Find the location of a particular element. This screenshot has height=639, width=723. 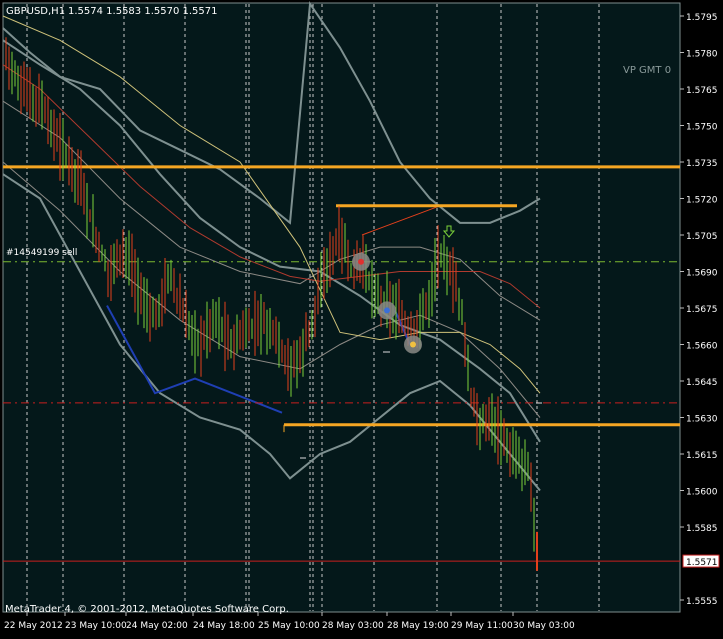

y-tick-label: 1.5675 is located at coordinates (702, 310).